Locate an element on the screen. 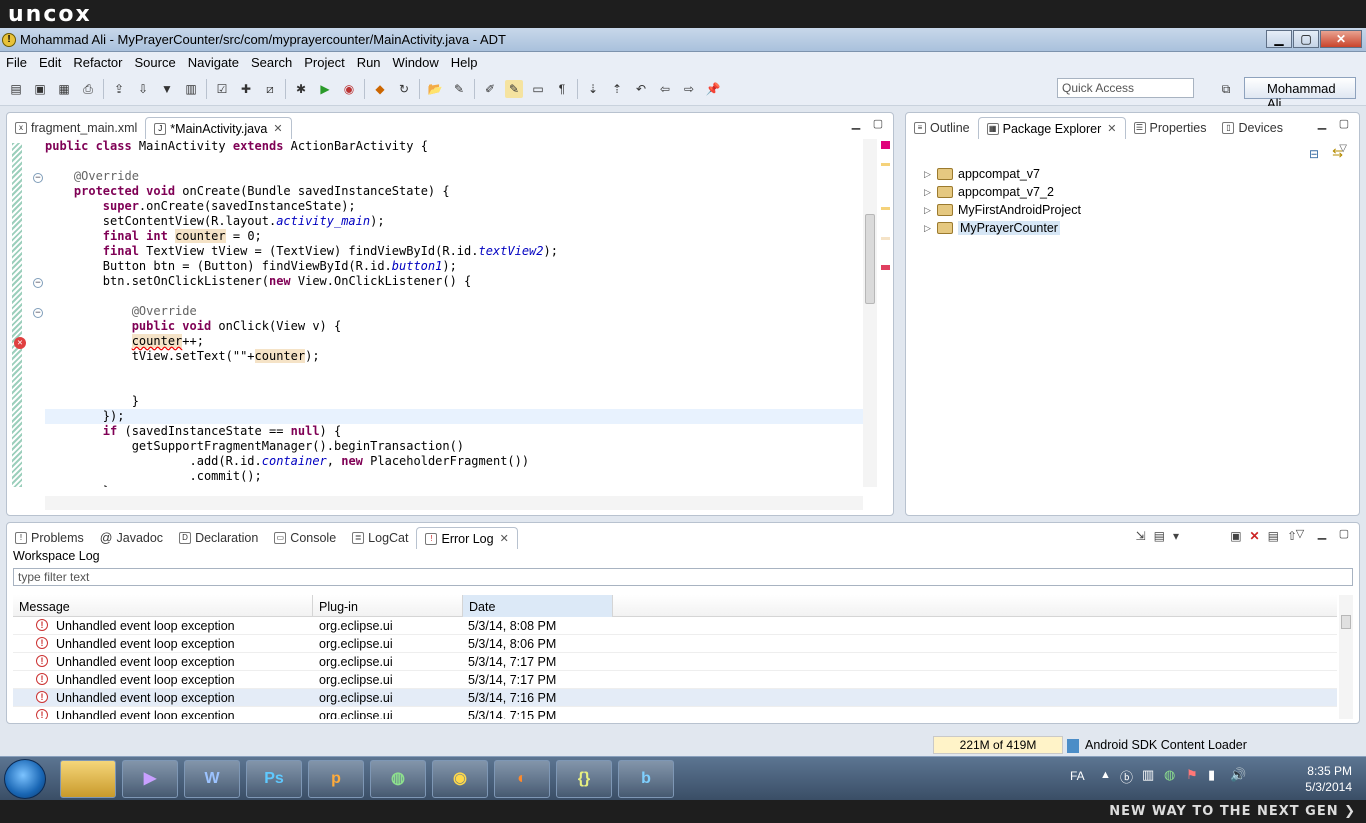  app-p-icon: p is located at coordinates (336, 779).